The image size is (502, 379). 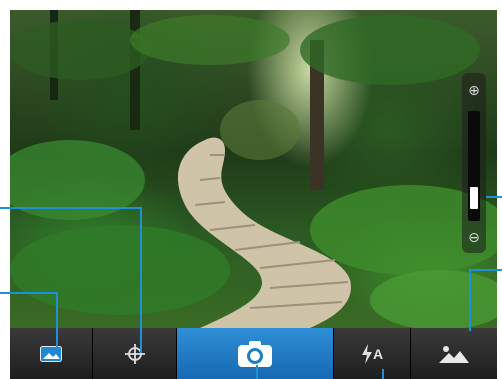 I want to click on camera-icon, so click(x=255, y=353).